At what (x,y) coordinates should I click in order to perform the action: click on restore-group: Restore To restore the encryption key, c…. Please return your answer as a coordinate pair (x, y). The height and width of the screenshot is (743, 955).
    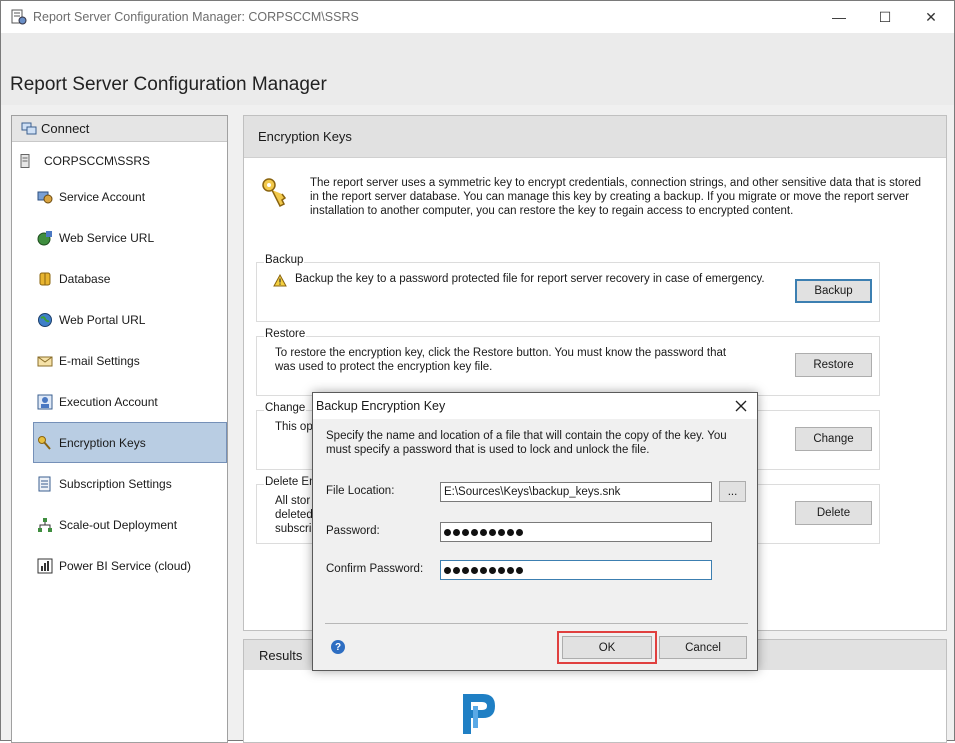
    Looking at the image, I should click on (568, 362).